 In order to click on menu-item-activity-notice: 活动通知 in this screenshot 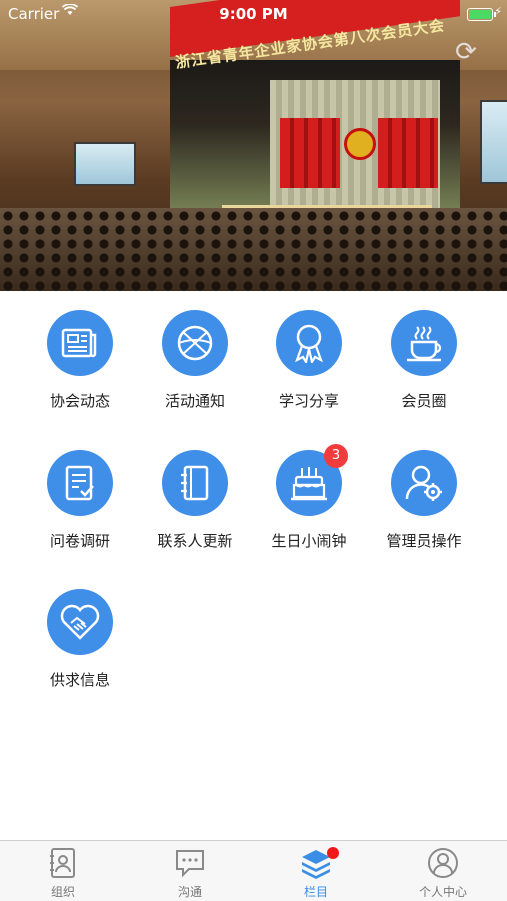, I will do `click(195, 360)`.